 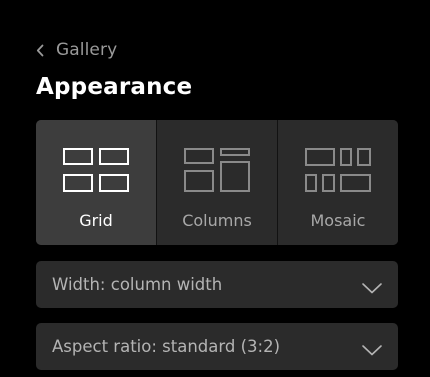 I want to click on aspect-ratio-dropdown: Aspect ratio: standard (3:2), so click(x=217, y=346).